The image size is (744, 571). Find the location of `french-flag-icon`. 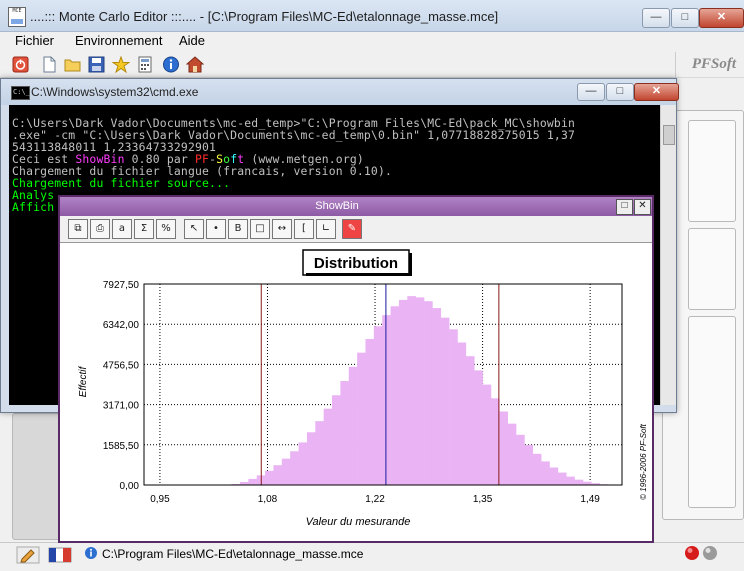

french-flag-icon is located at coordinates (60, 555).